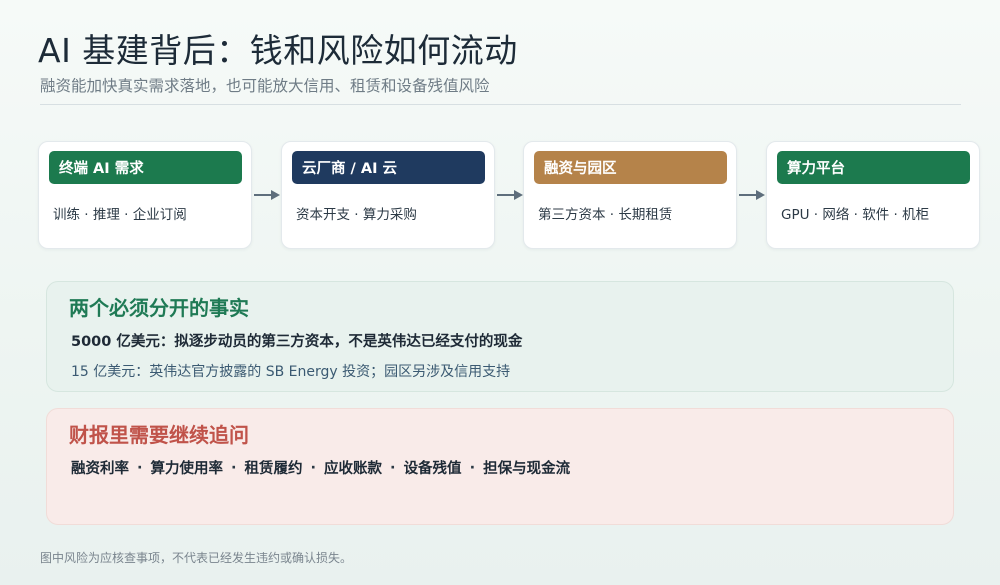 This screenshot has height=585, width=1000. What do you see at coordinates (630, 167) in the screenshot?
I see `flow-step-label: 融资与园区` at bounding box center [630, 167].